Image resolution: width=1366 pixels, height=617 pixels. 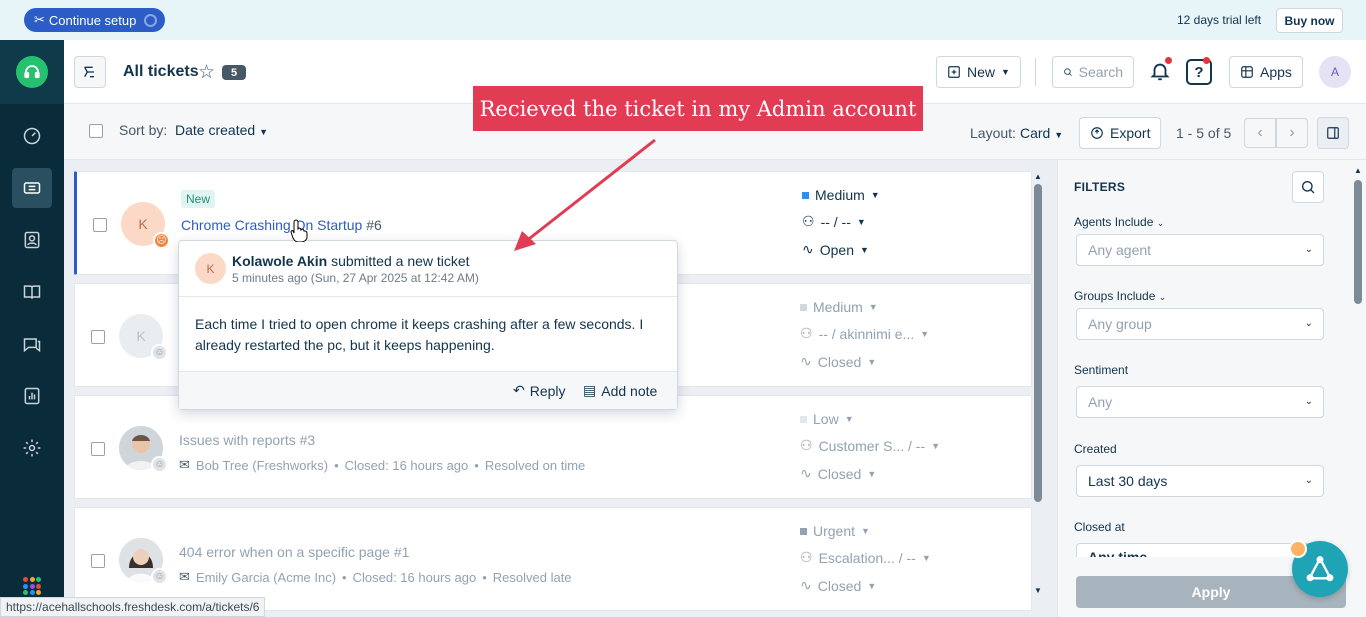 I want to click on search-icon, so click(x=1308, y=187).